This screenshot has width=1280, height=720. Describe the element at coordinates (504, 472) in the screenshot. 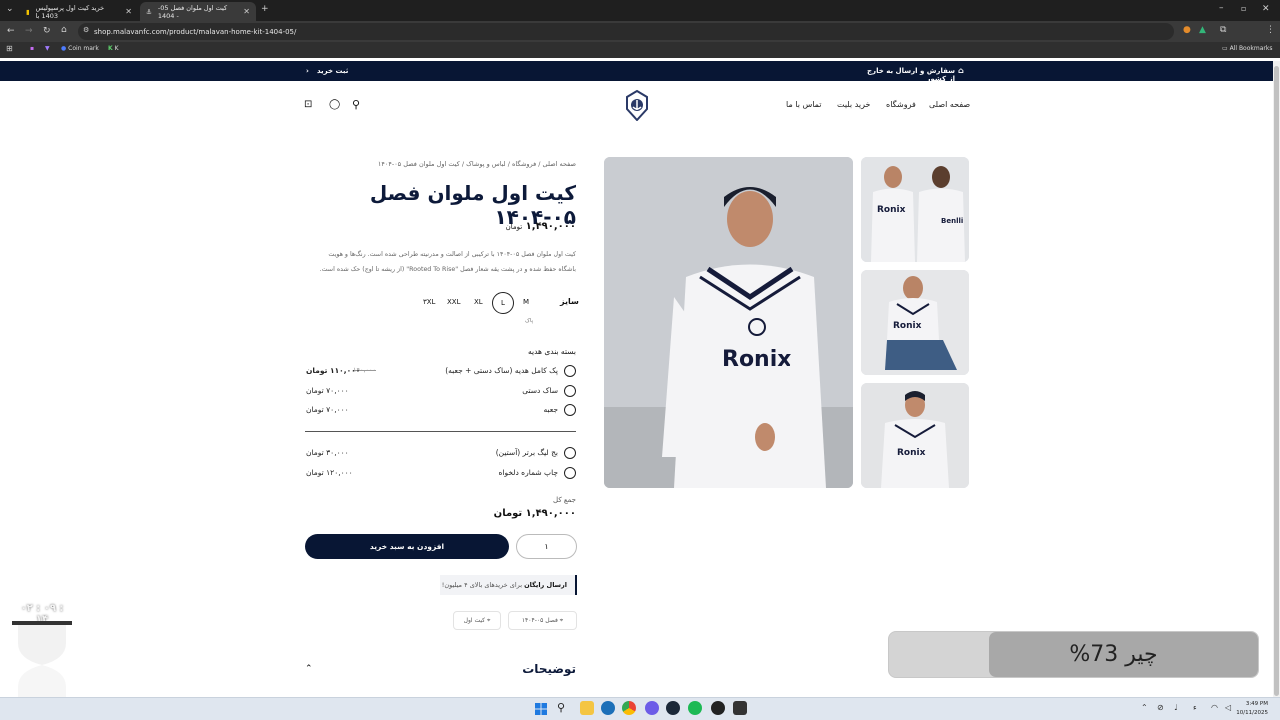

I see `extra-option-label: چاپ شماره دلخواه` at that location.